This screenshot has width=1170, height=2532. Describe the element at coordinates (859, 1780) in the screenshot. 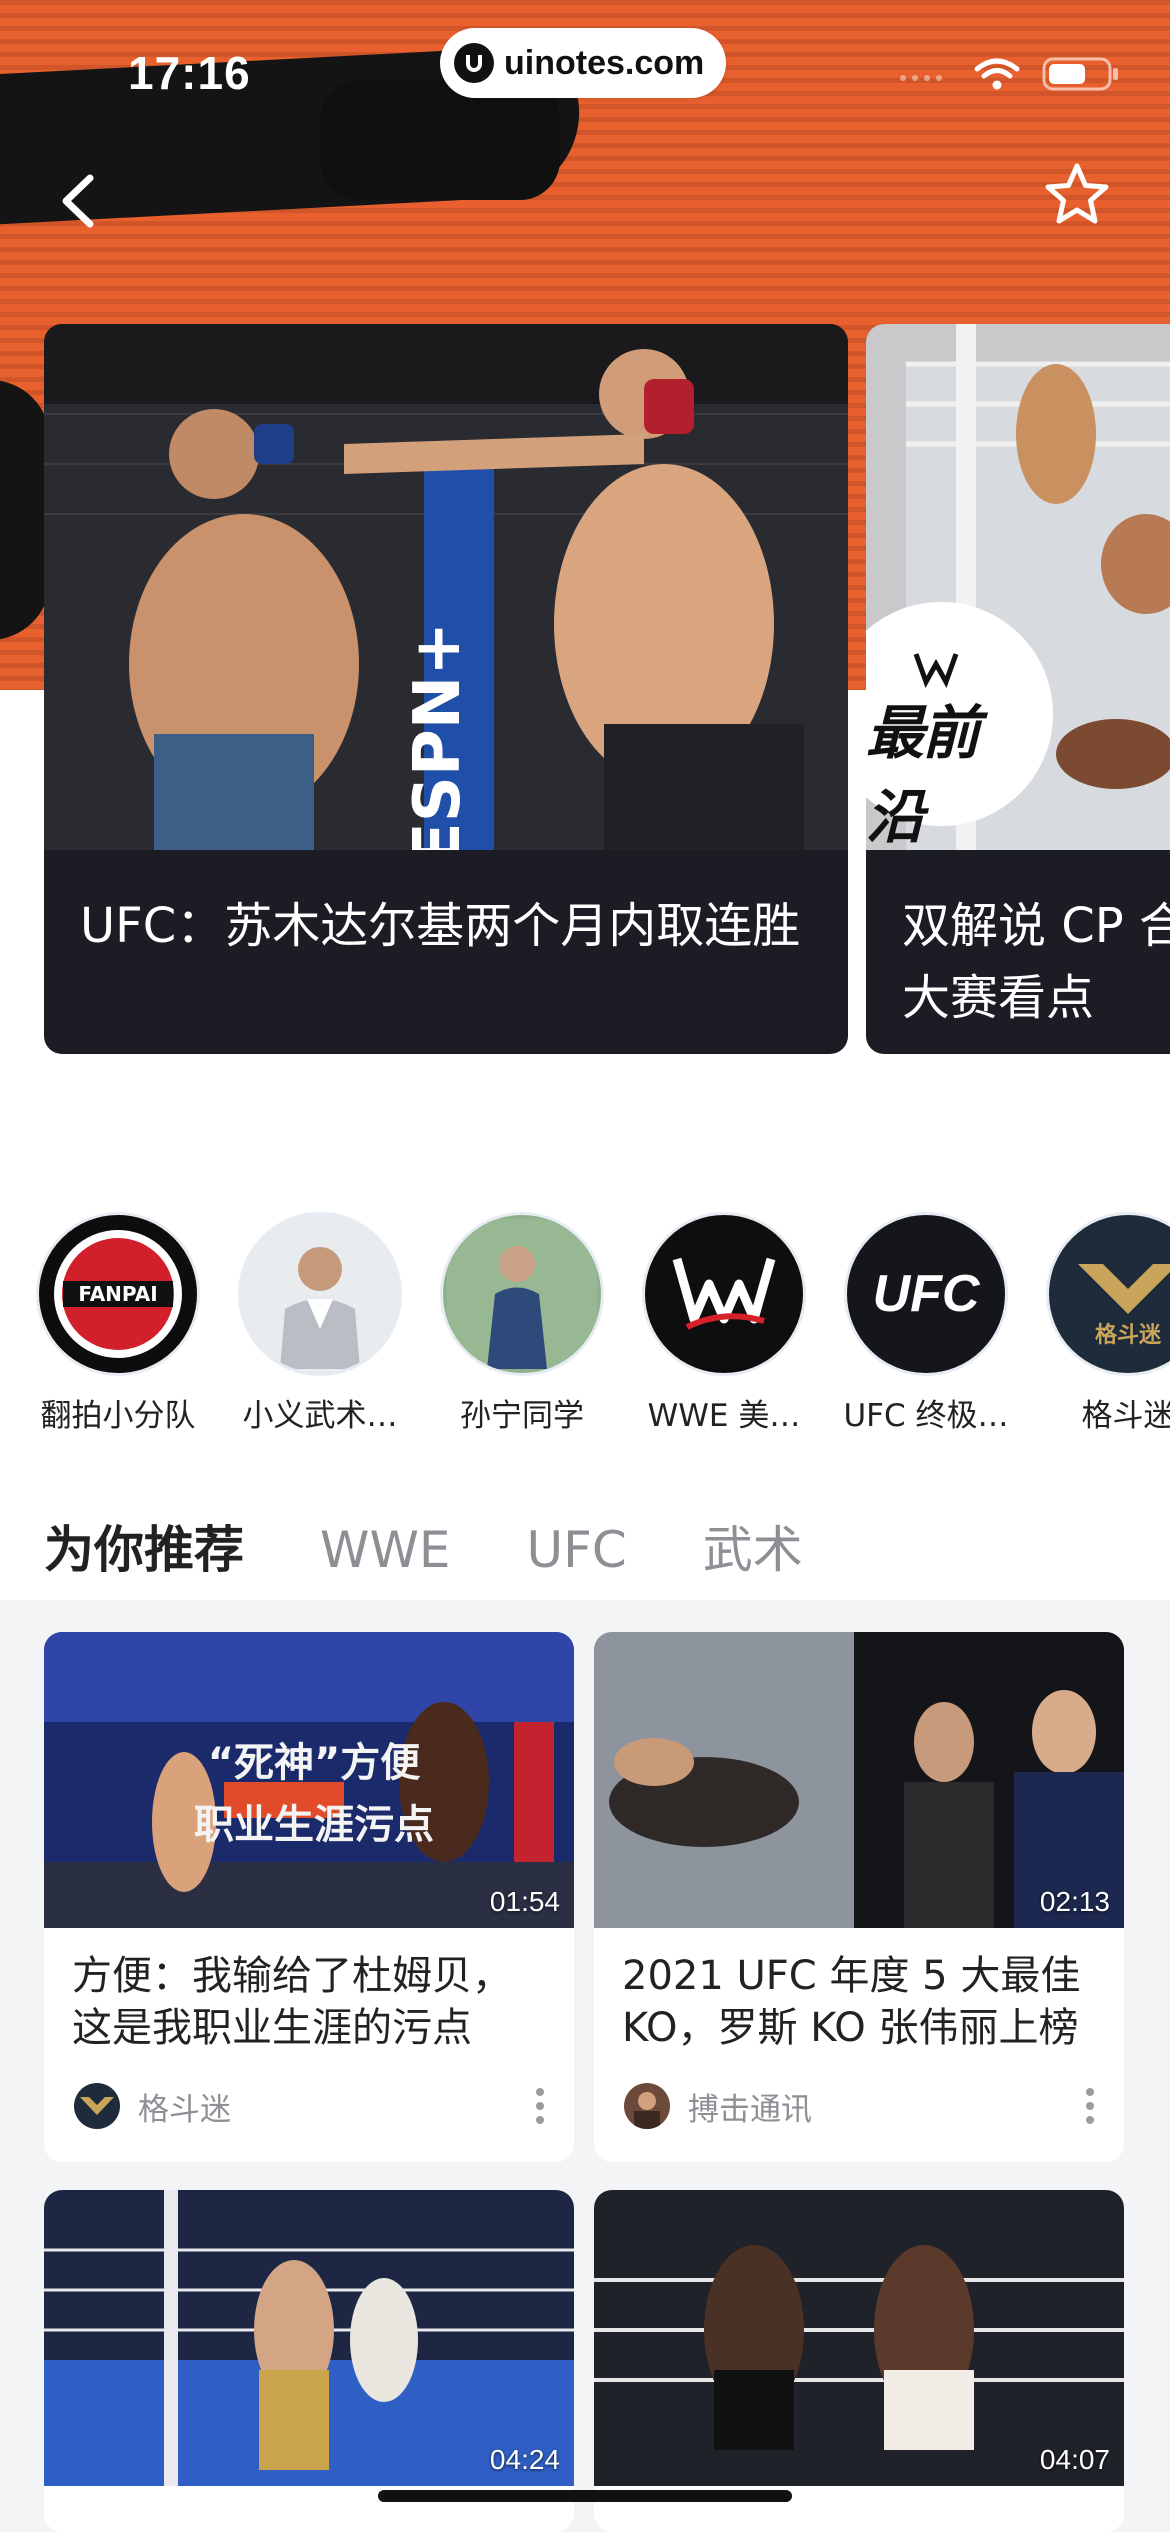

I see `video-thumbnail: 02:13` at that location.